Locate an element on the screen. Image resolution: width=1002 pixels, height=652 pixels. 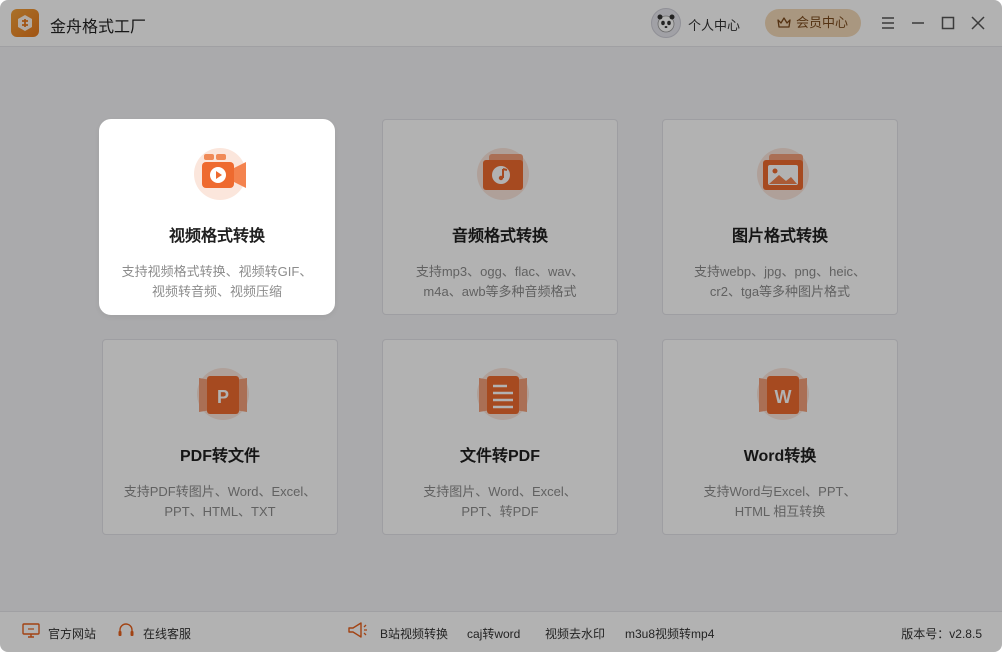
footer-link-m3u8-mp4: m3u8视频转mp4 is located at coordinates (669, 633).